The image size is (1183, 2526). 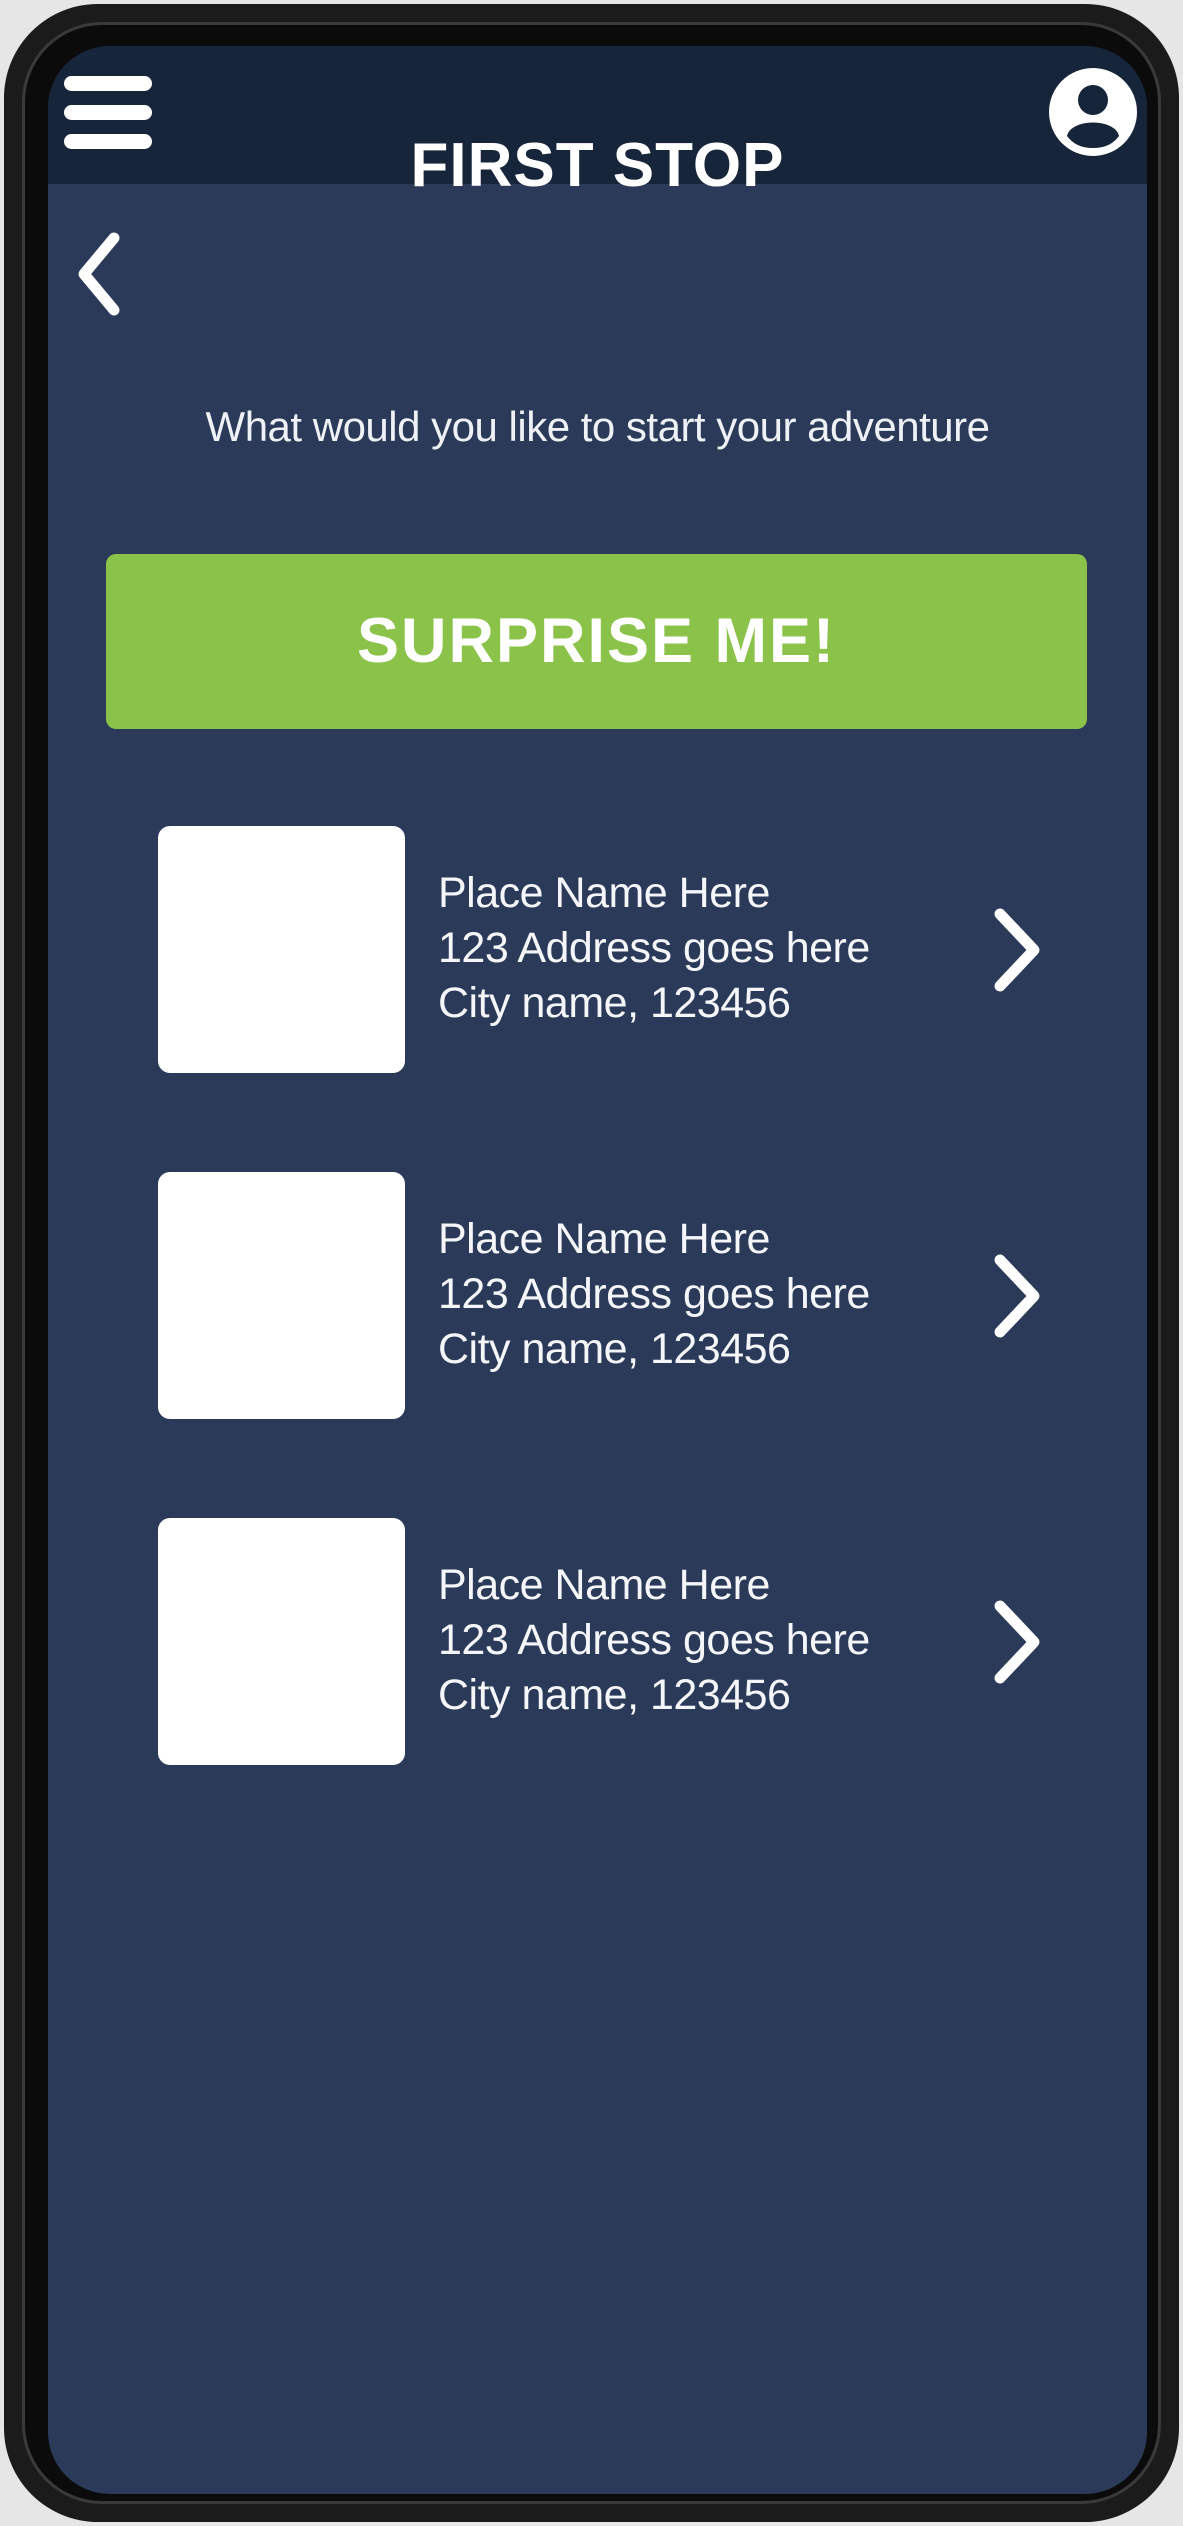 What do you see at coordinates (597, 259) in the screenshot?
I see `page-header` at bounding box center [597, 259].